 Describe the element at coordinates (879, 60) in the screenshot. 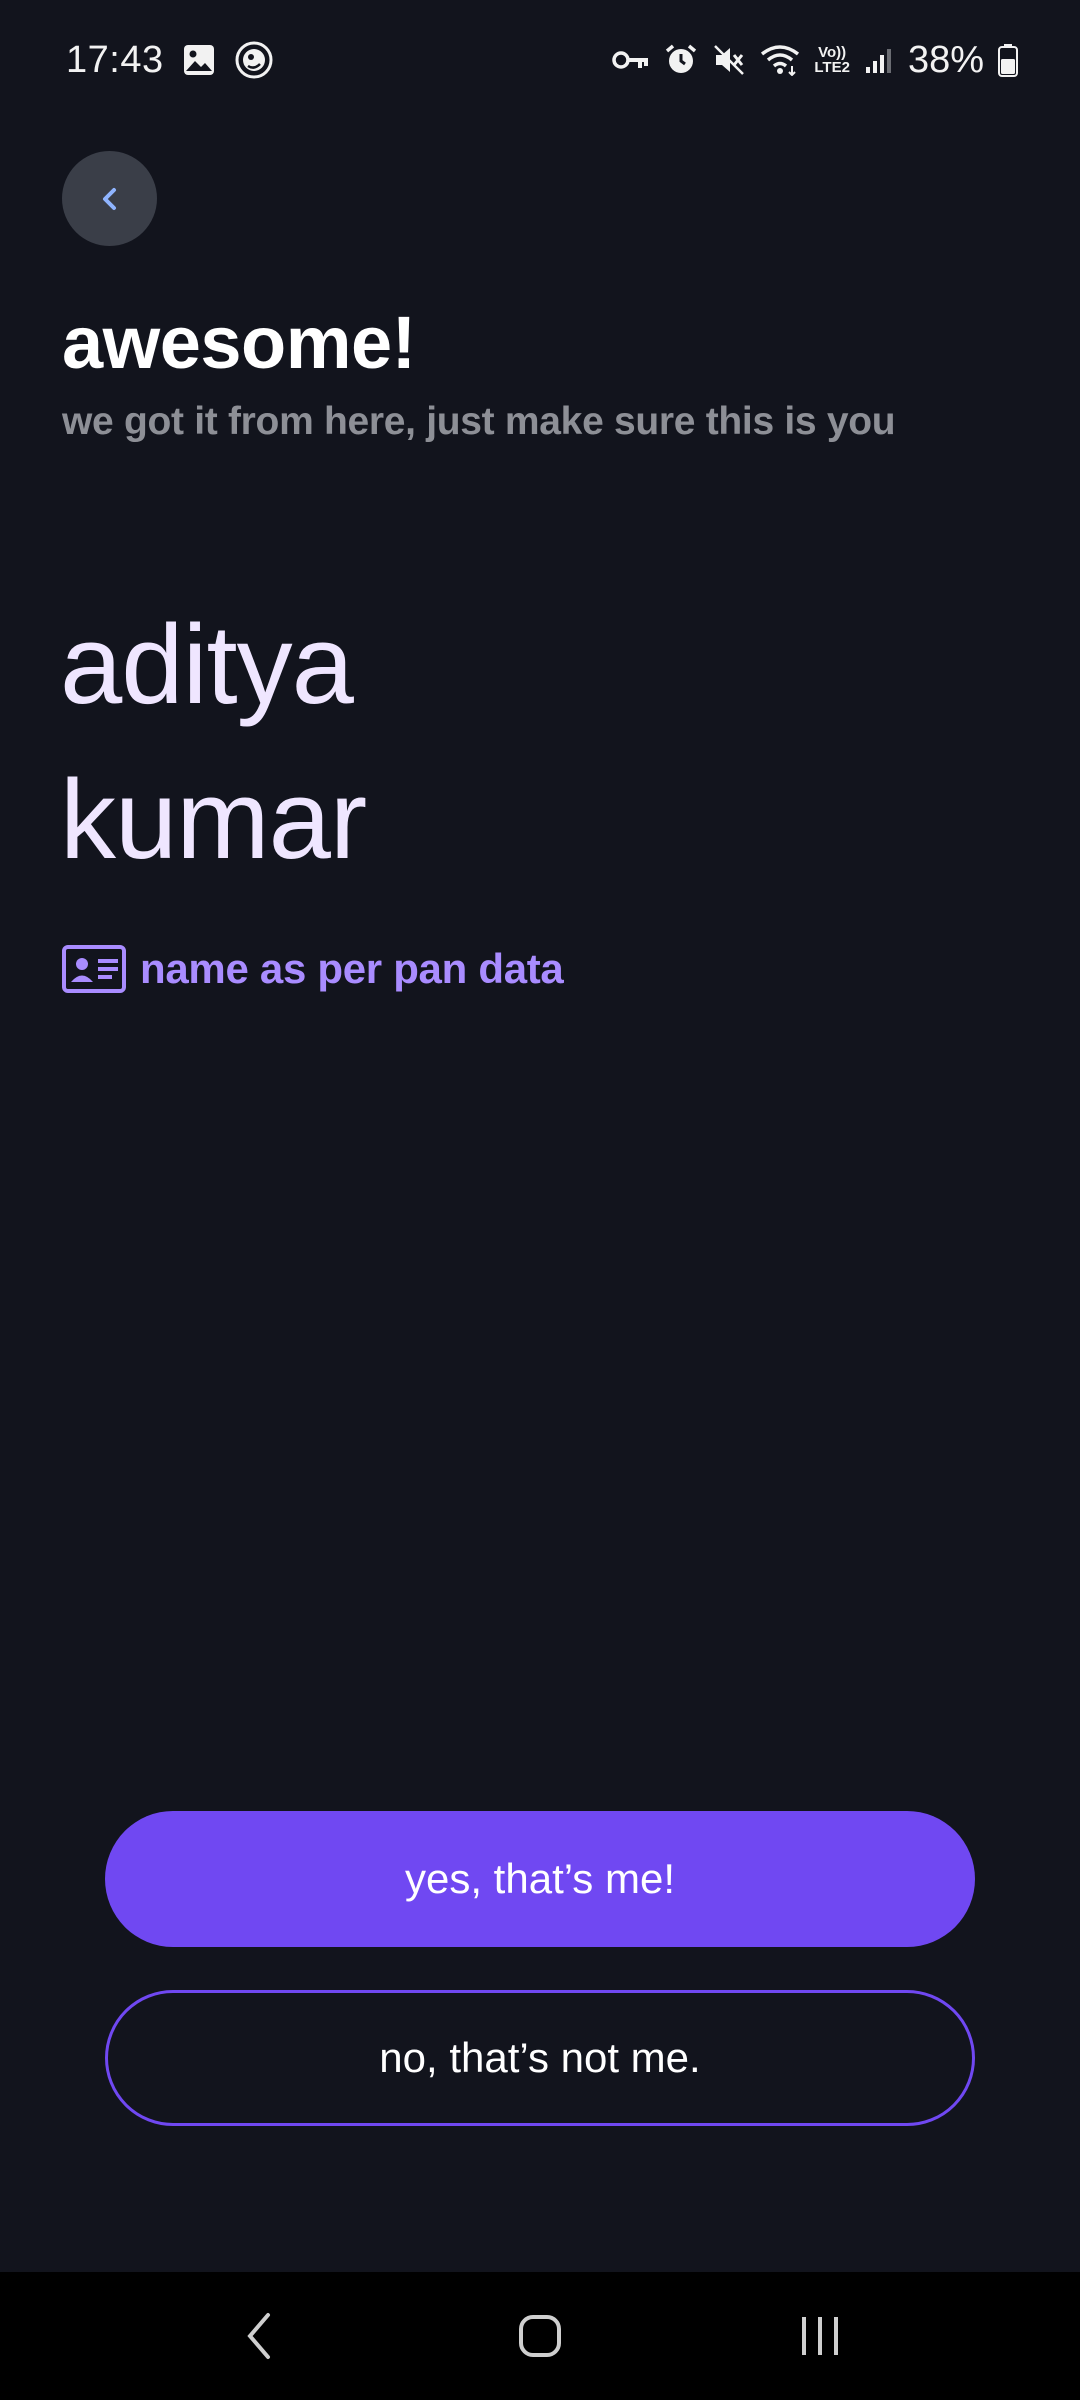

I see `signal-icon` at that location.